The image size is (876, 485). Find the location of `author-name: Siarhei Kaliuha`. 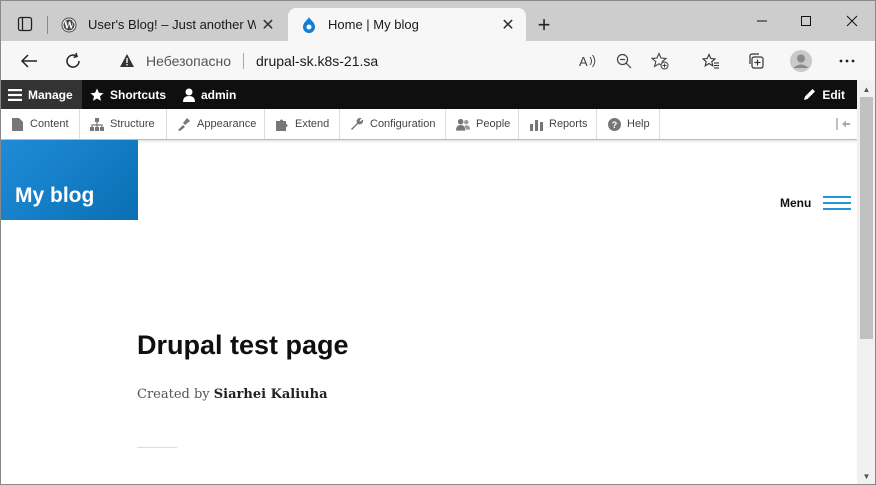

author-name: Siarhei Kaliuha is located at coordinates (271, 394).